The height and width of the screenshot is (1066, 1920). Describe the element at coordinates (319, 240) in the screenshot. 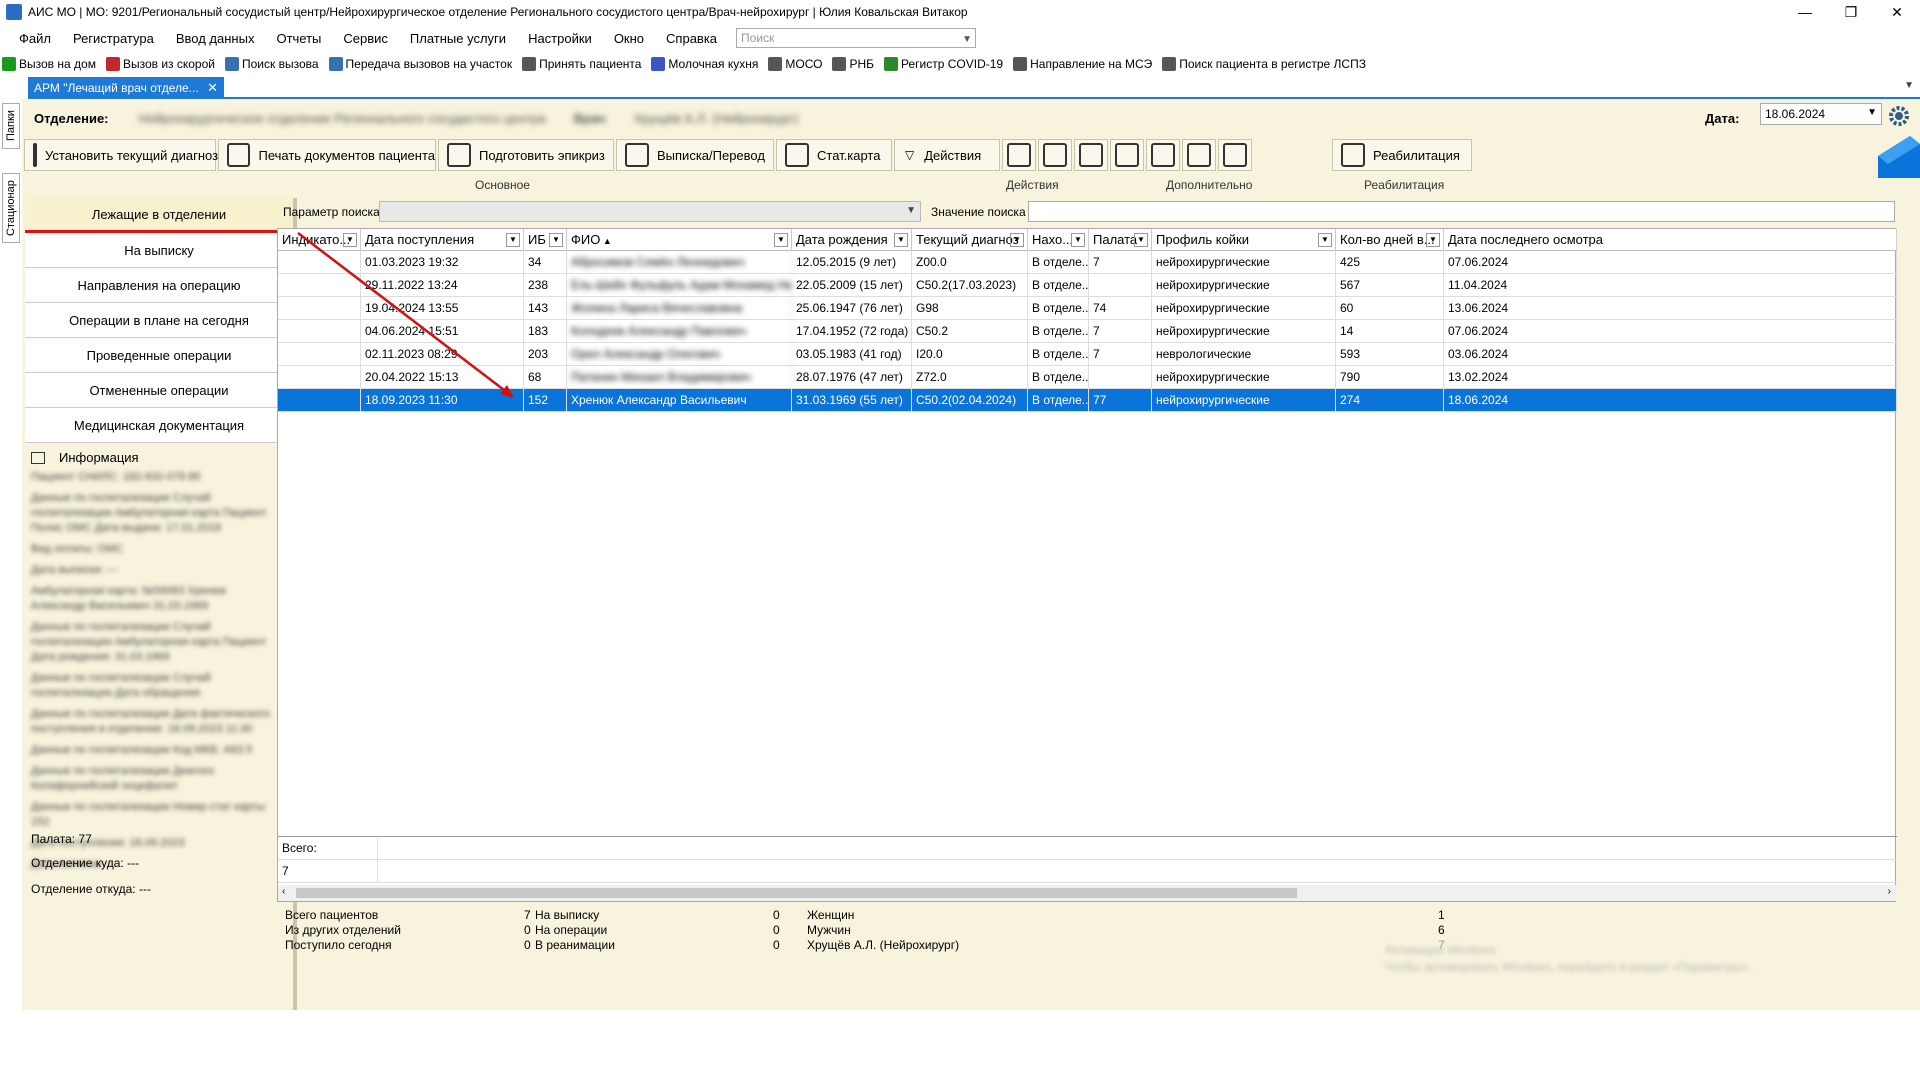

I see `column-header: Индикато... ▼` at that location.